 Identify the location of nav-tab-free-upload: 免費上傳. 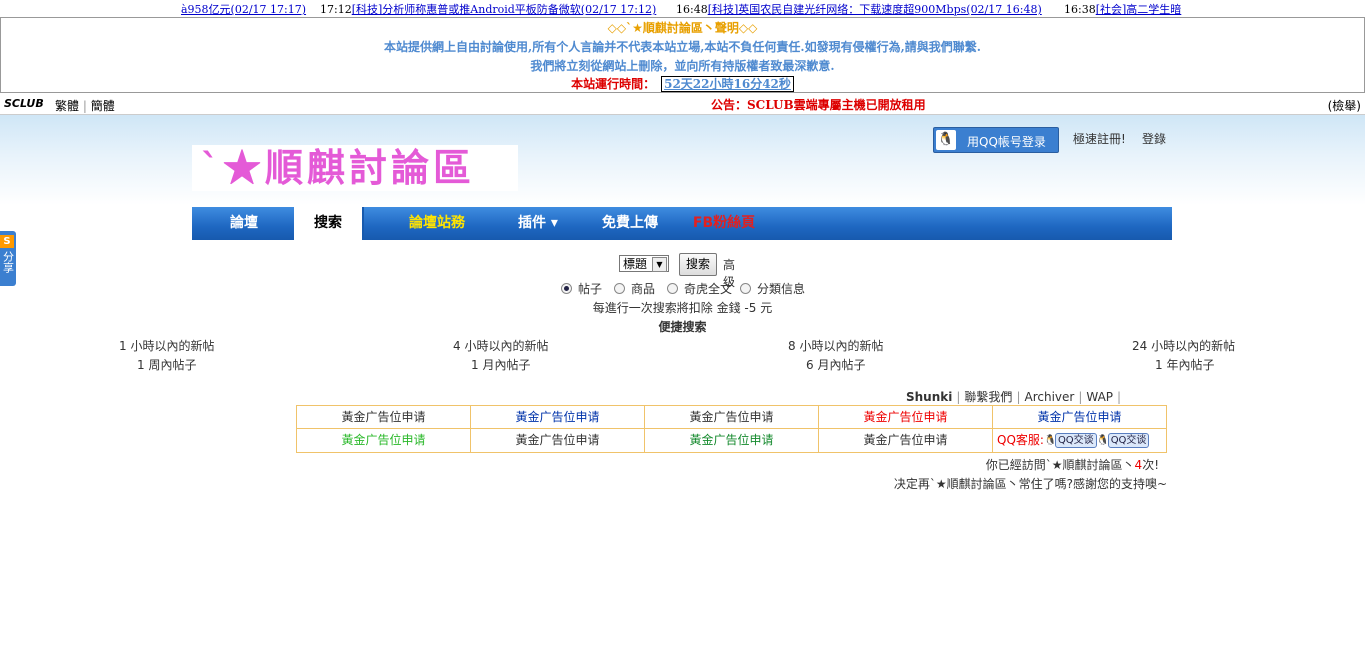
(630, 223).